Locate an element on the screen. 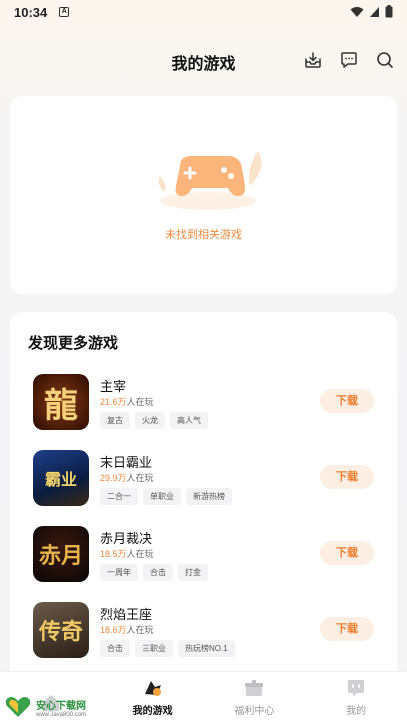  gamepad-illustration-icon is located at coordinates (210, 180).